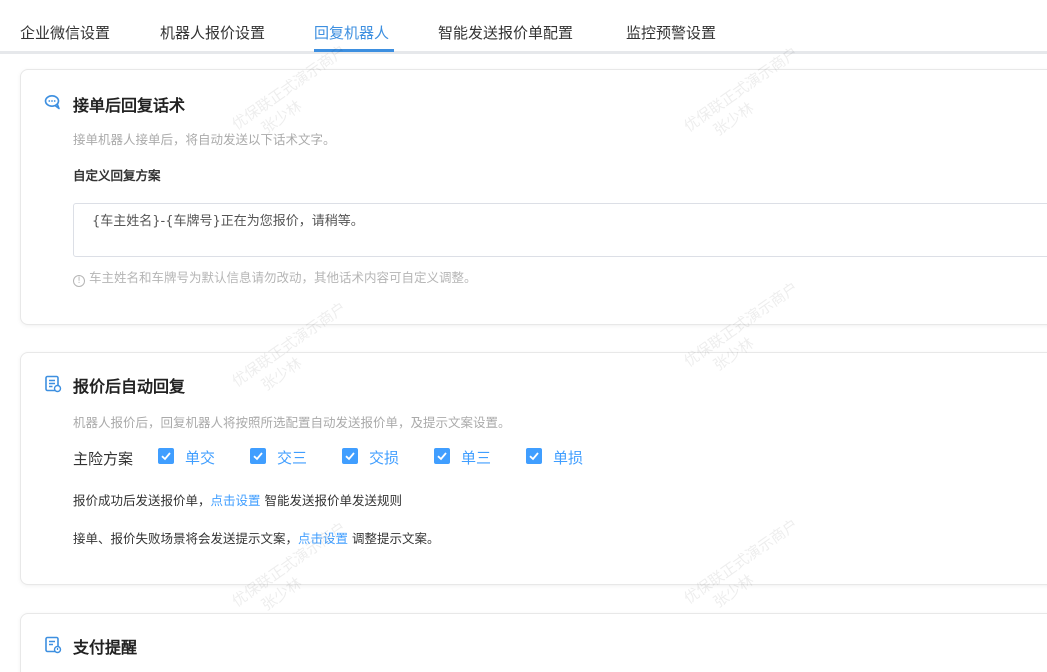  What do you see at coordinates (52, 102) in the screenshot?
I see `chat-bubble-icon` at bounding box center [52, 102].